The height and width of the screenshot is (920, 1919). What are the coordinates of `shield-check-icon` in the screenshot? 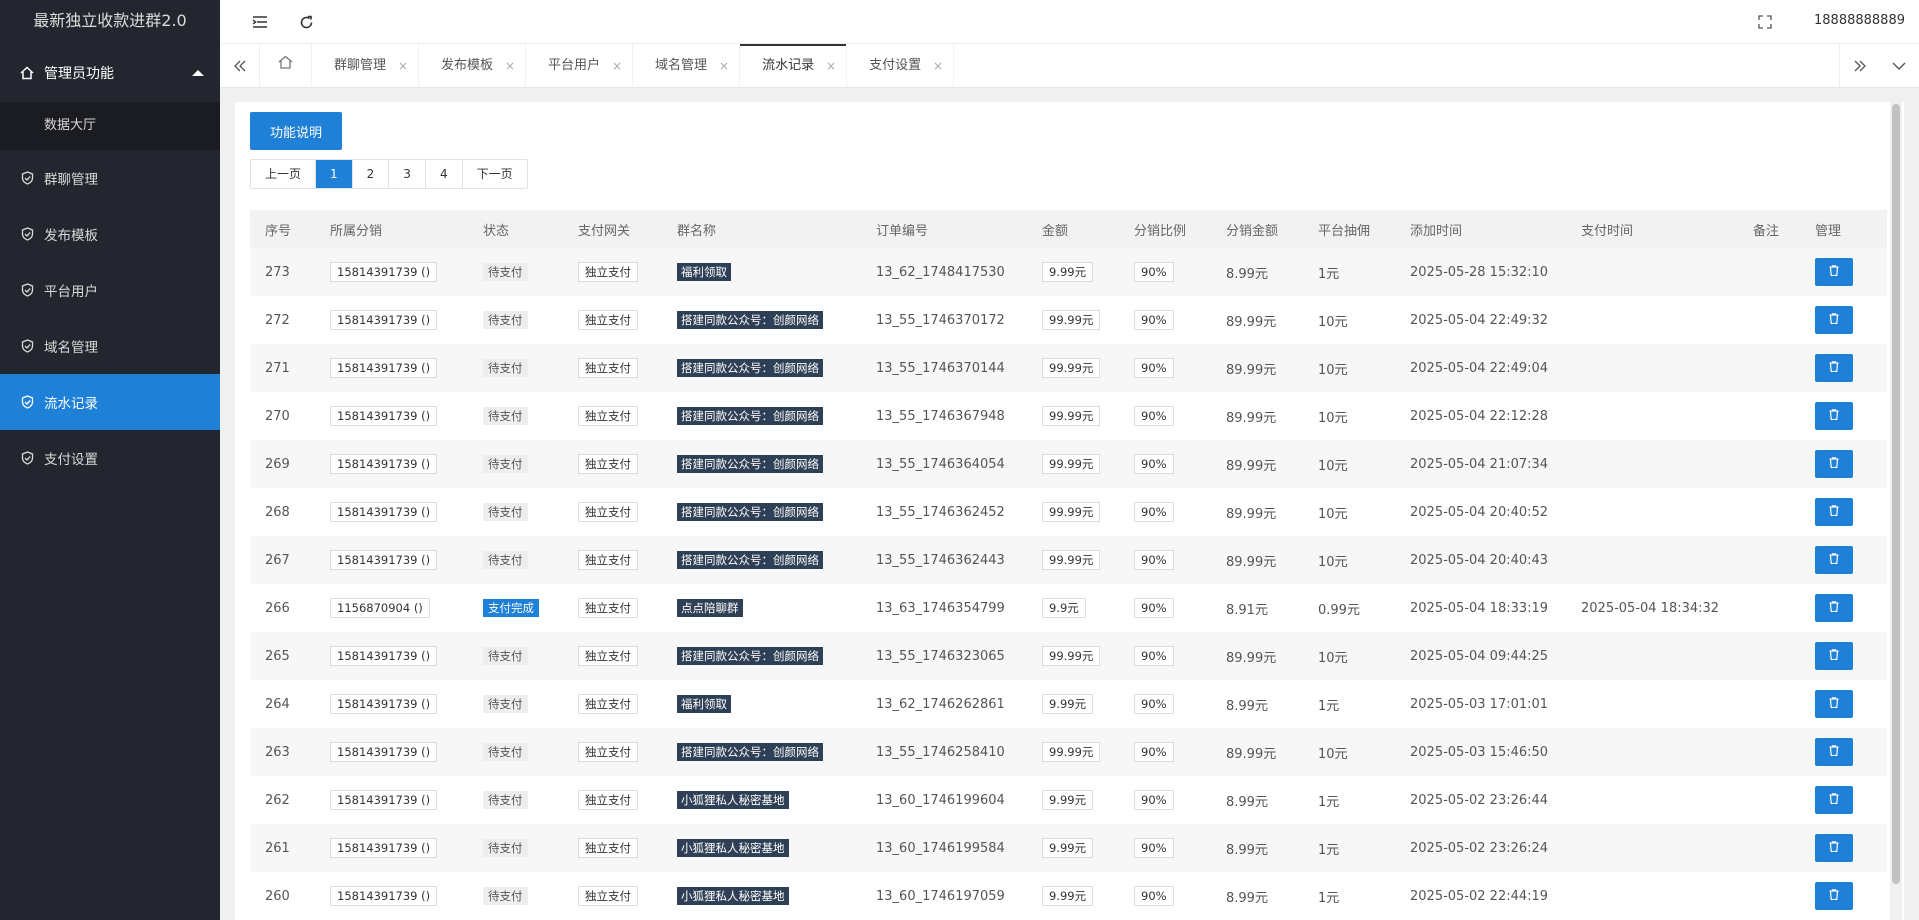 It's located at (27, 290).